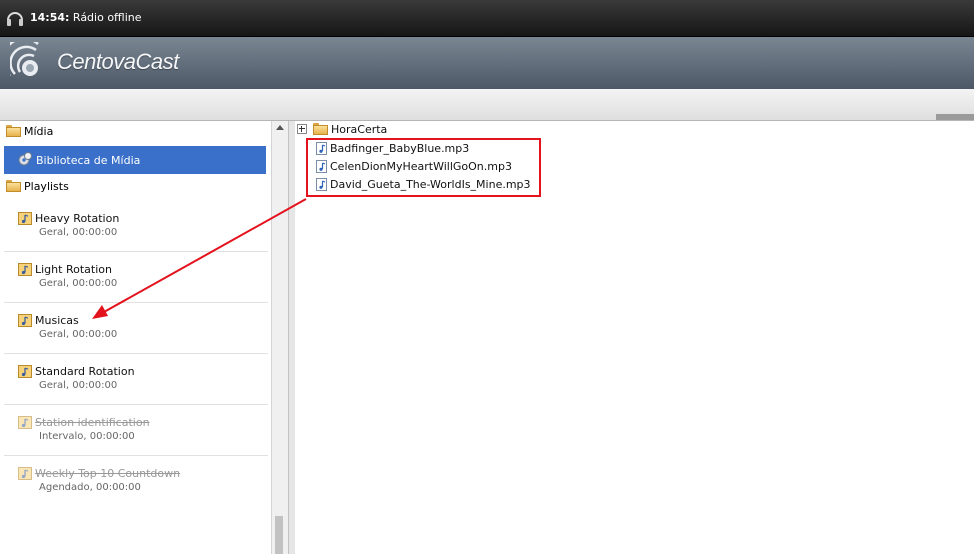 Image resolution: width=974 pixels, height=554 pixels. I want to click on playlist-name: Weekly Top 10 Countdown, so click(108, 473).